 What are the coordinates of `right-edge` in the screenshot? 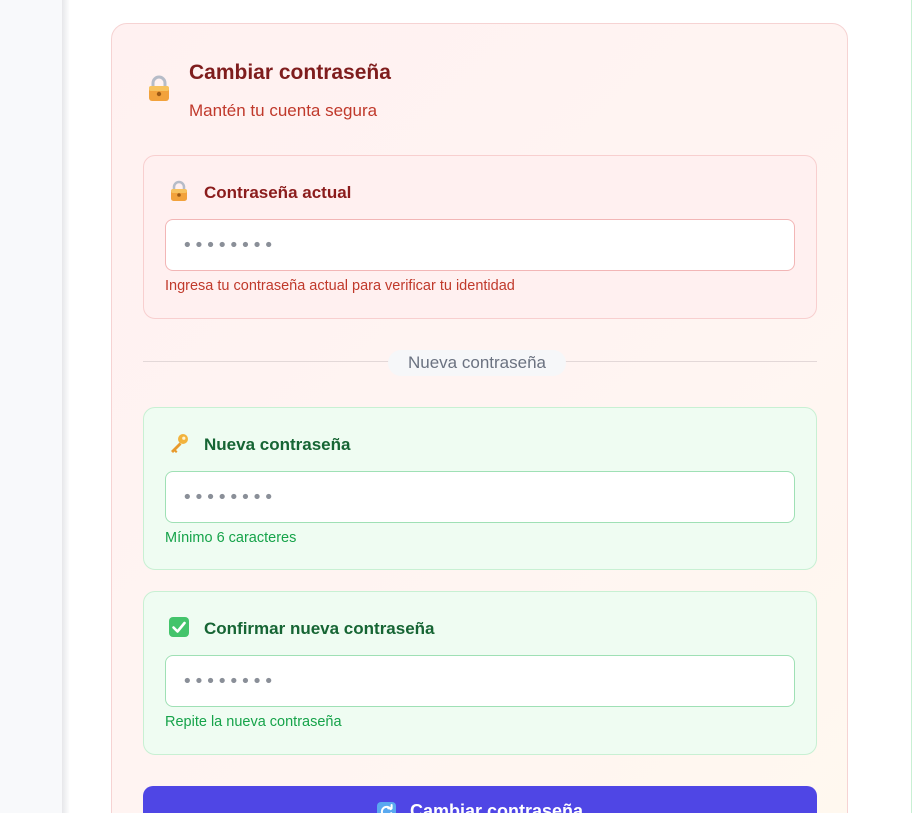 It's located at (914, 406).